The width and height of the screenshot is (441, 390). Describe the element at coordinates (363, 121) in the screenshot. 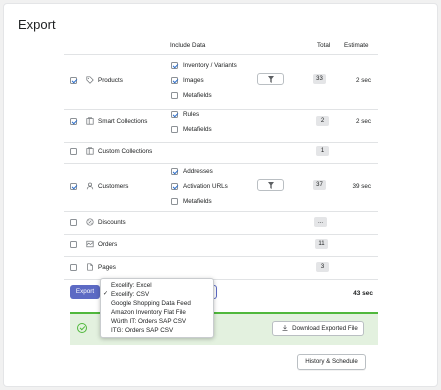

I see `smart-collections-estimate: 2 sec` at that location.